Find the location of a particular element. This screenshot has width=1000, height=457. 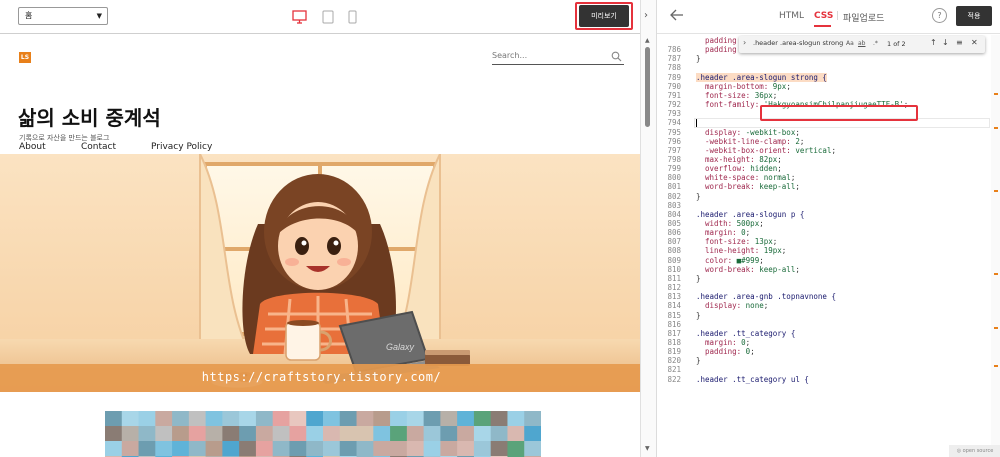

code-line: 819 padding: 0; is located at coordinates (824, 351).